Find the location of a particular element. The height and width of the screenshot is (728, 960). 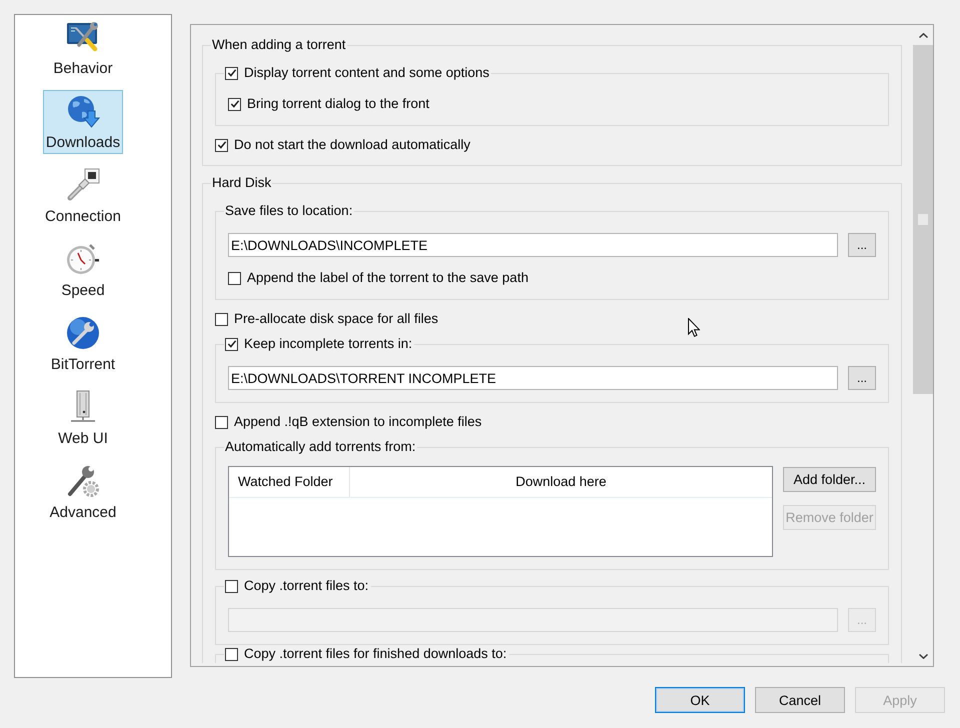

scrollbar-thumb is located at coordinates (923, 219).